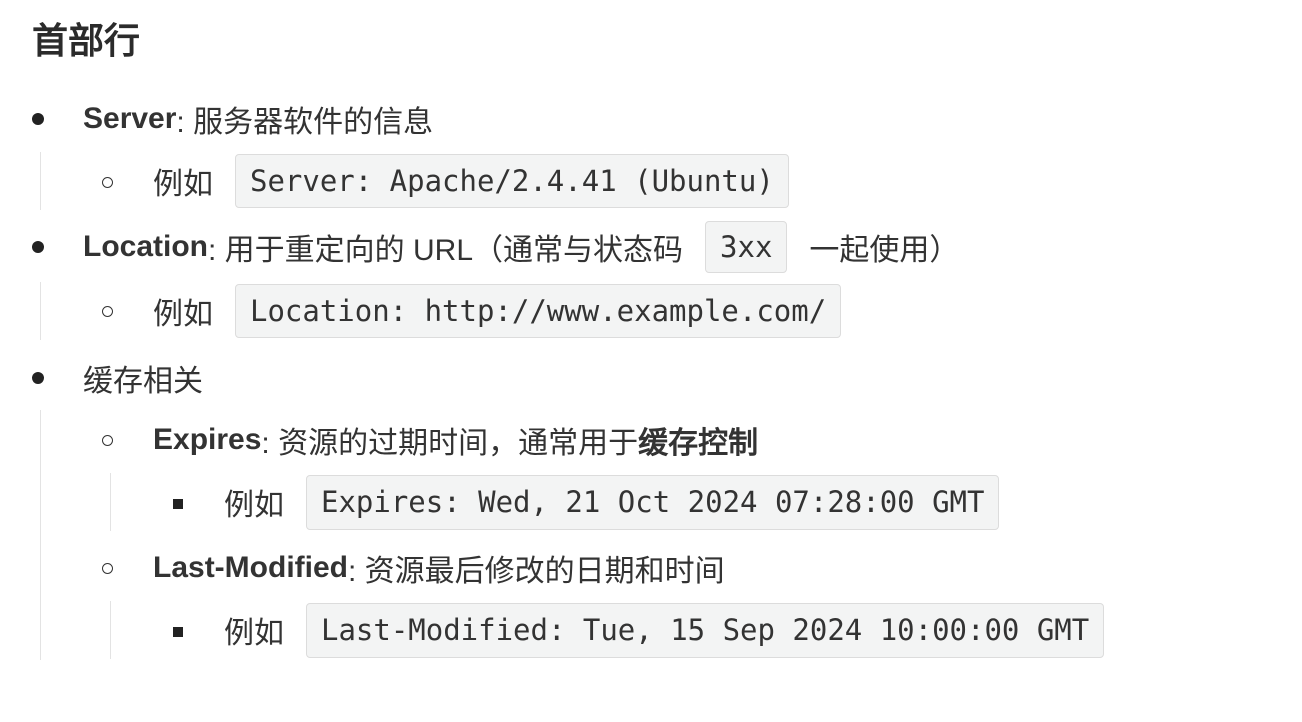 This screenshot has width=1302, height=722. Describe the element at coordinates (450, 443) in the screenshot. I see `expires-description: : 资源的过期时间，通常用于` at that location.